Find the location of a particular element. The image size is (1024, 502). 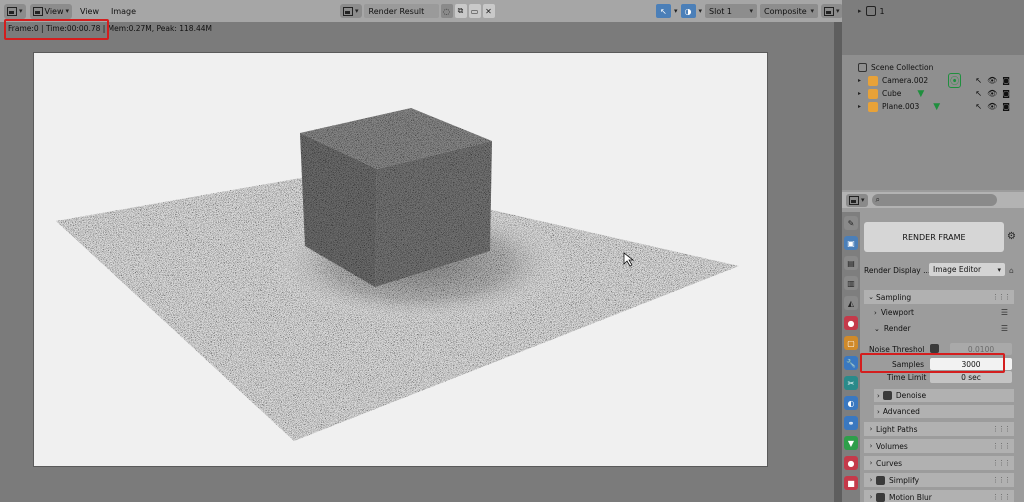

tab-physics: ◐ is located at coordinates (851, 403).